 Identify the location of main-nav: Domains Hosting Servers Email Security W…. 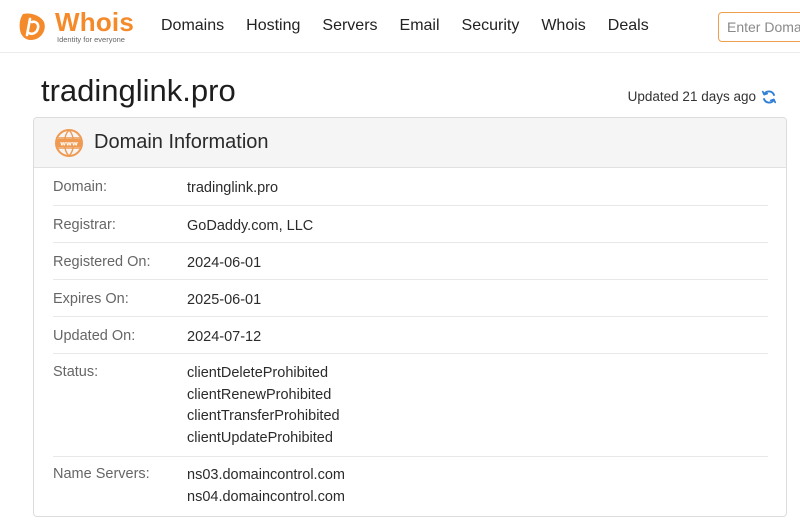
(405, 26).